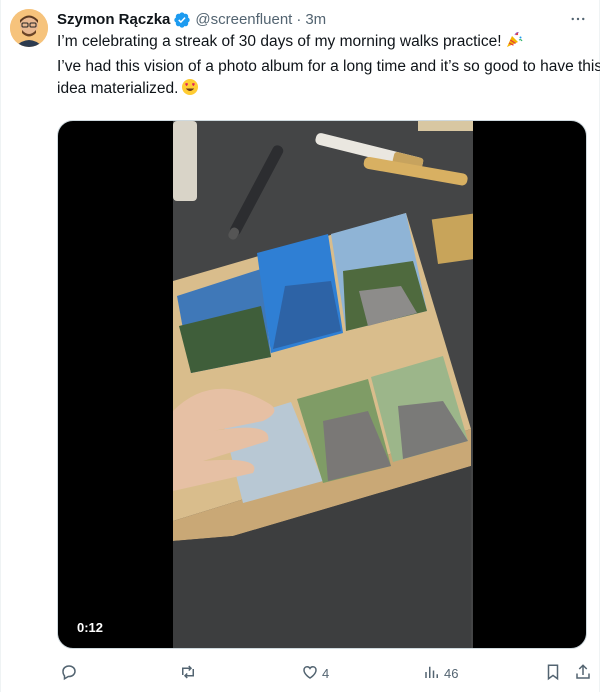  I want to click on retweet-icon, so click(188, 673).